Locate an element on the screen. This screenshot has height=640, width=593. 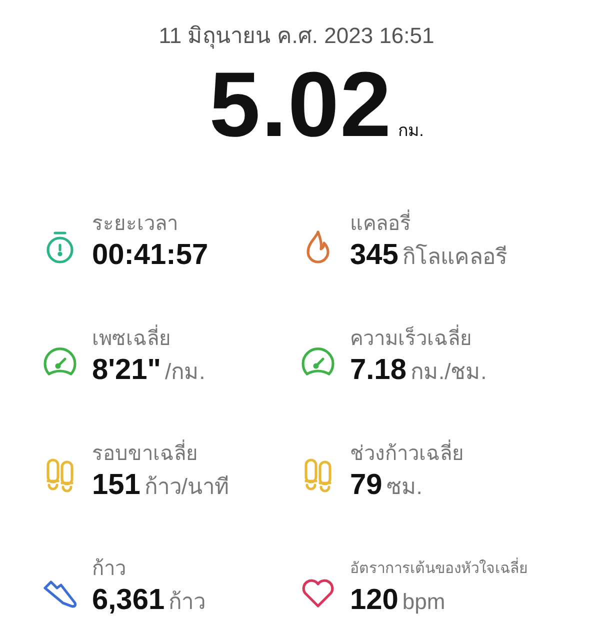
stat-unit: กม./ชม. is located at coordinates (448, 372).